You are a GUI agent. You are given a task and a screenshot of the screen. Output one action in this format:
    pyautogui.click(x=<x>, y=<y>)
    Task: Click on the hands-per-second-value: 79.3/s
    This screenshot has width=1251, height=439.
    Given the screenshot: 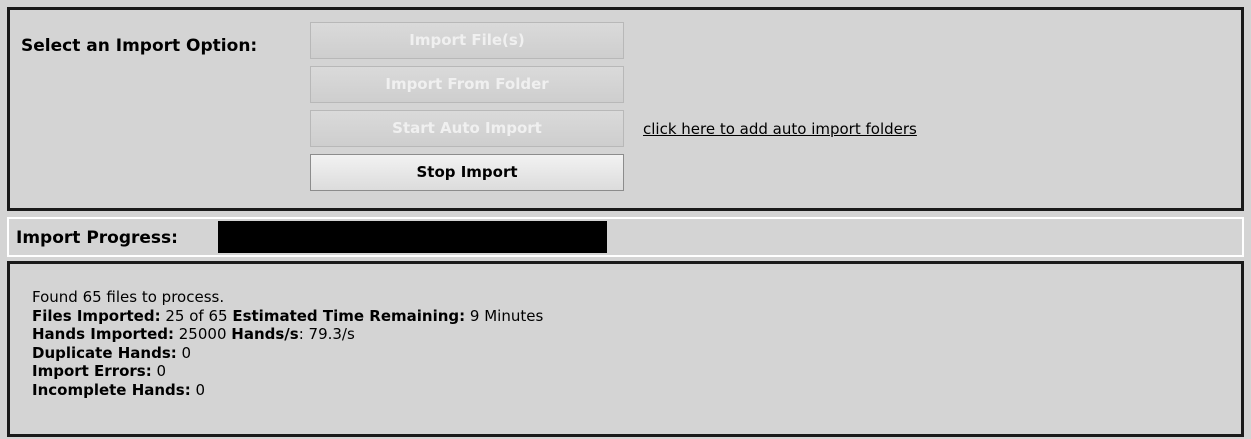 What is the action you would take?
    pyautogui.click(x=331, y=334)
    